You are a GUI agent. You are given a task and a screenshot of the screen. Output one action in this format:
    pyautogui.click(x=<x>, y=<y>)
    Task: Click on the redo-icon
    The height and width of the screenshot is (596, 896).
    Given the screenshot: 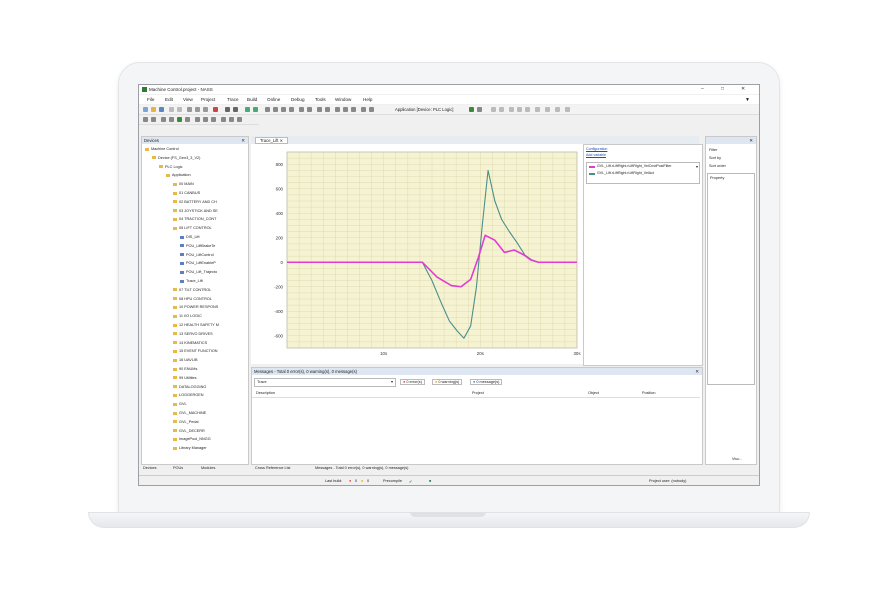 What is the action you would take?
    pyautogui.click(x=179, y=109)
    